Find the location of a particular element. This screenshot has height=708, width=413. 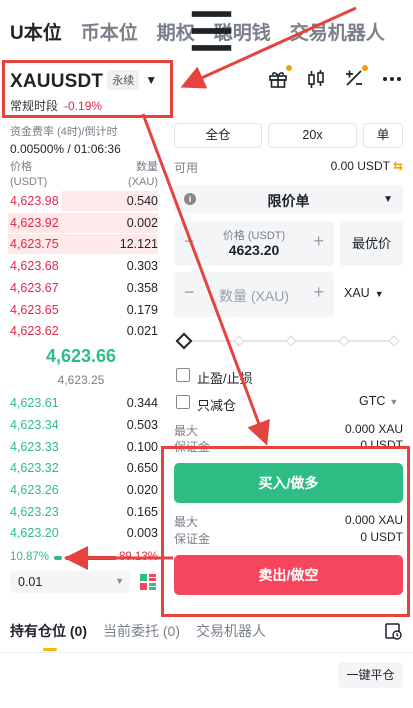

ask-row: 4,623.62 0.021 is located at coordinates (81, 331).